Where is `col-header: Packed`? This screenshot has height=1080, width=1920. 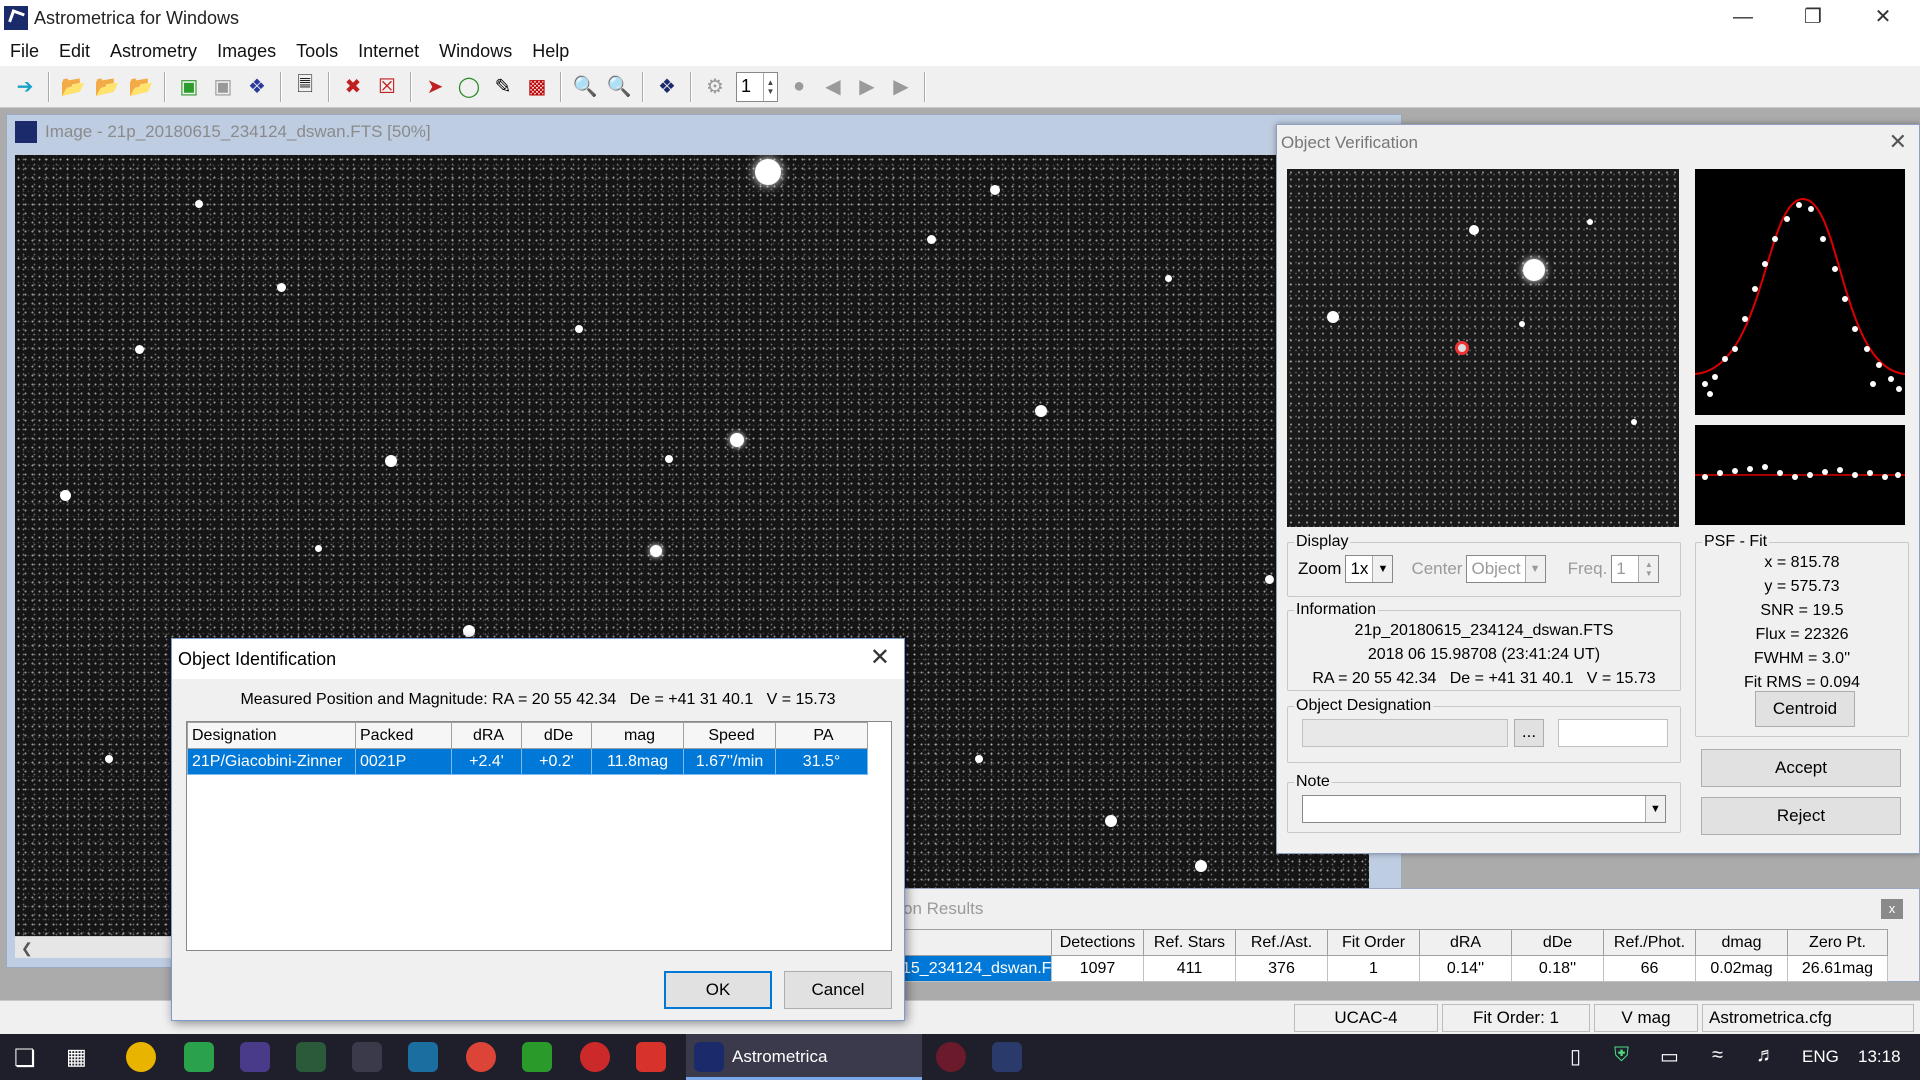 col-header: Packed is located at coordinates (403, 735).